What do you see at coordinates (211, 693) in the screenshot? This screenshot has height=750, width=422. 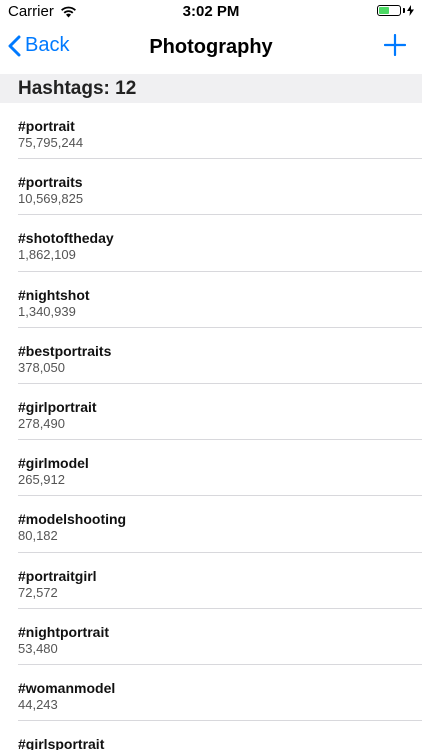 I see `list-item: #womanmodel 44,243` at bounding box center [211, 693].